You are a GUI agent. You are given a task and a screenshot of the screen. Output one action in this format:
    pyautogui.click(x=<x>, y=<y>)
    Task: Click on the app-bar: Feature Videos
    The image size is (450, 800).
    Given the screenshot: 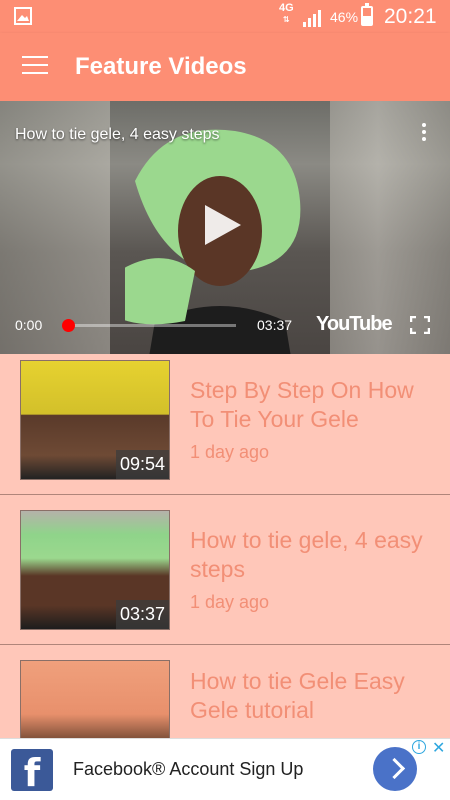 What is the action you would take?
    pyautogui.click(x=225, y=67)
    